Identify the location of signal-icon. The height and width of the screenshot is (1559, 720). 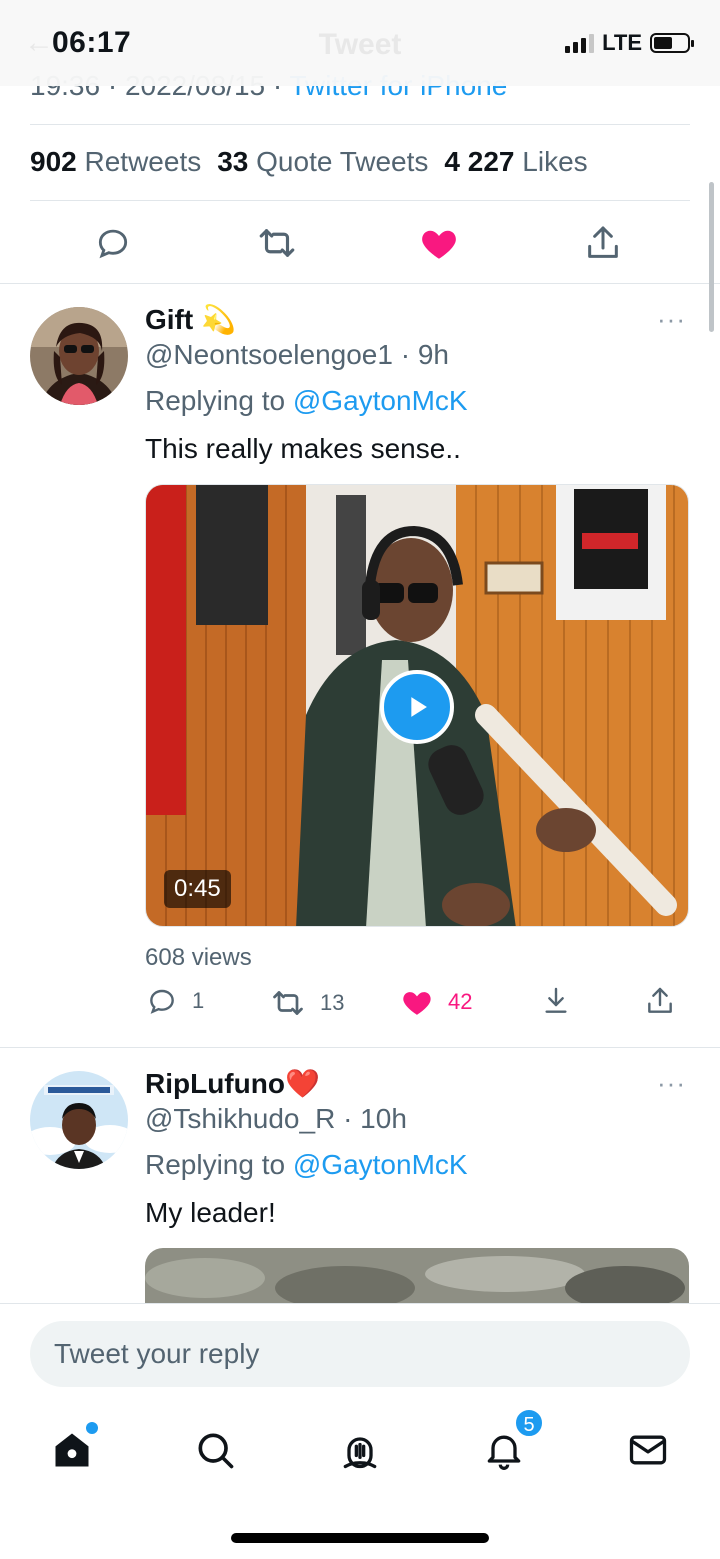
(580, 43).